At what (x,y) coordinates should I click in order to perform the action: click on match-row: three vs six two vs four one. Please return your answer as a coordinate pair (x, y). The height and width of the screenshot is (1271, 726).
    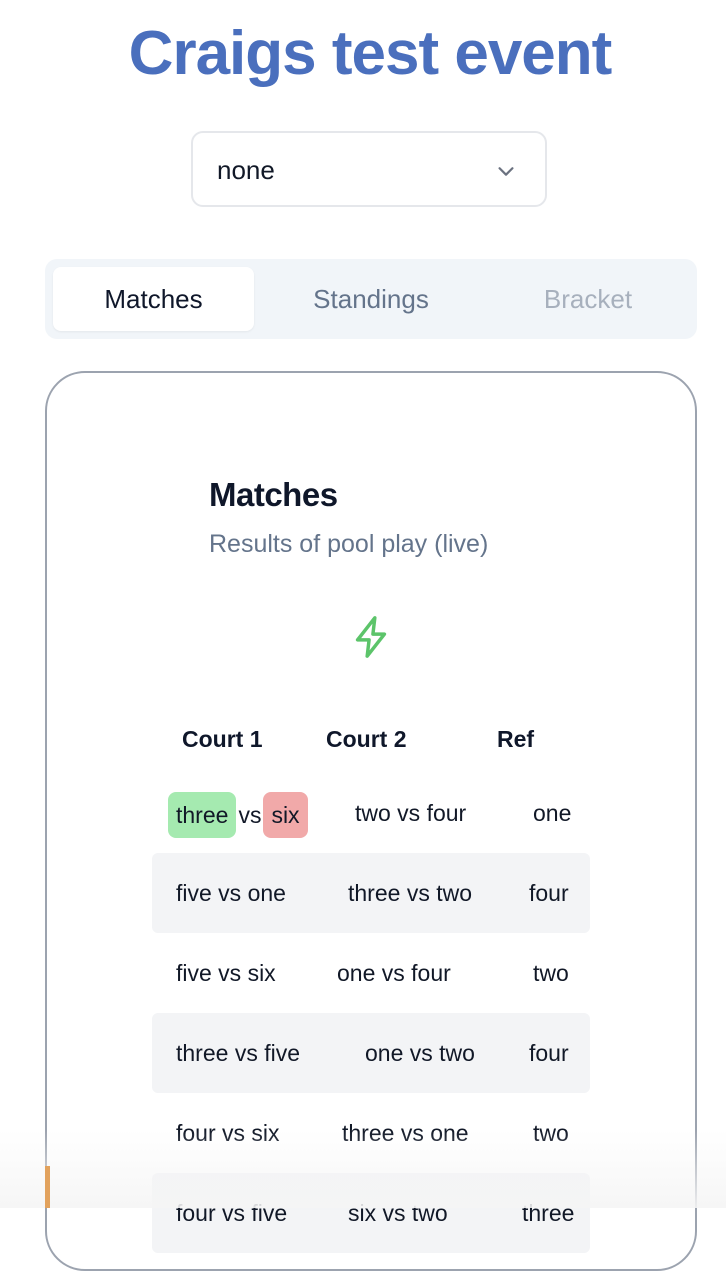
    Looking at the image, I should click on (371, 813).